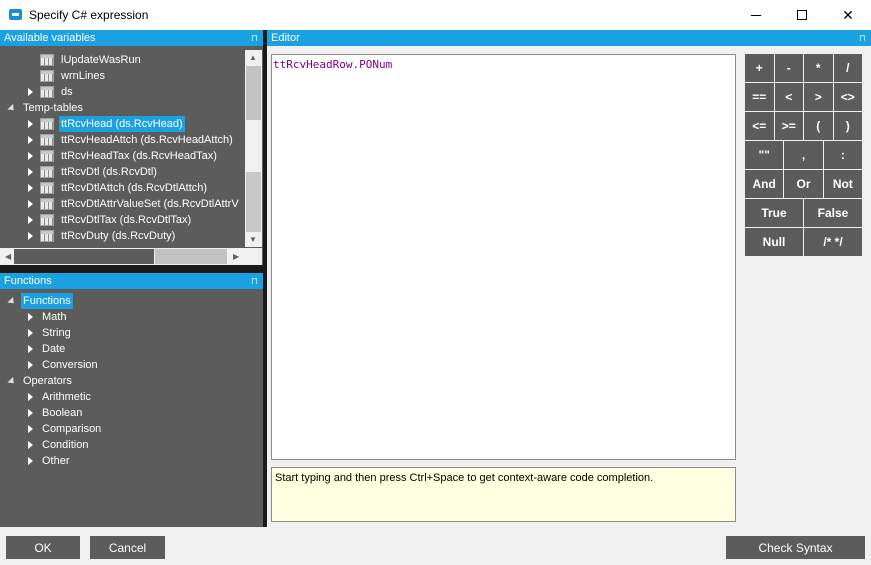 The width and height of the screenshot is (871, 565). What do you see at coordinates (131, 365) in the screenshot?
I see `function-tree-item: Conversion` at bounding box center [131, 365].